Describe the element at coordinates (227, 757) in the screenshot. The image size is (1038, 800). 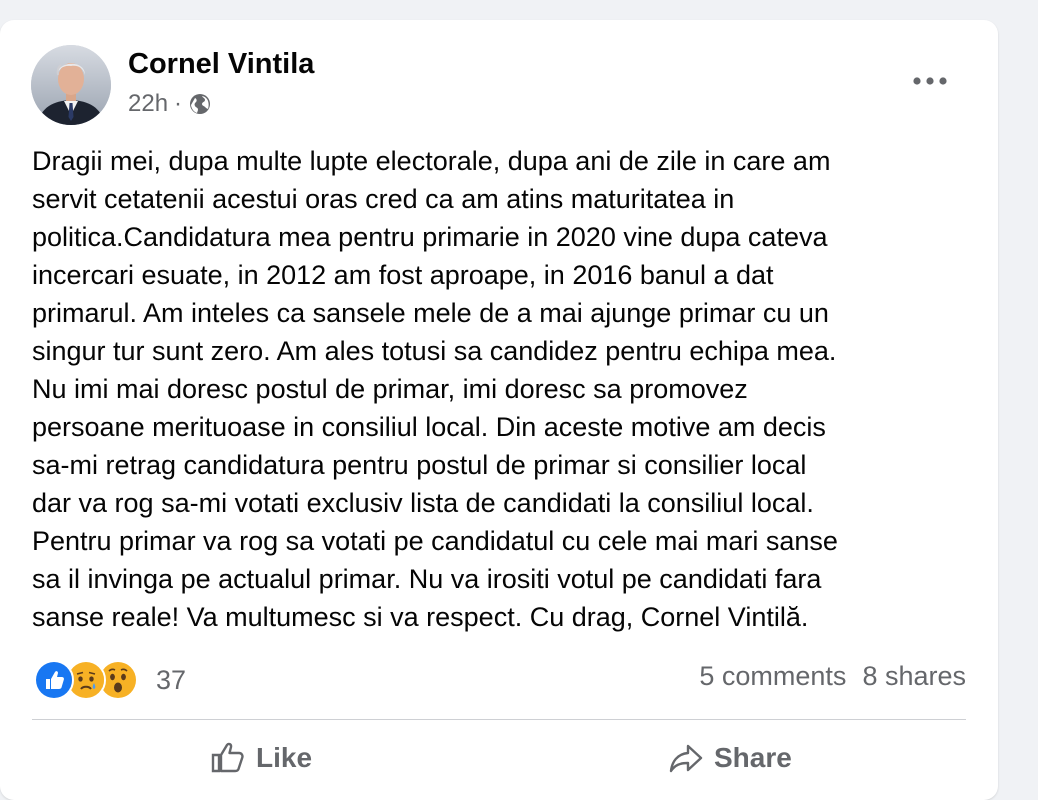
I see `thumbs-up-icon` at that location.